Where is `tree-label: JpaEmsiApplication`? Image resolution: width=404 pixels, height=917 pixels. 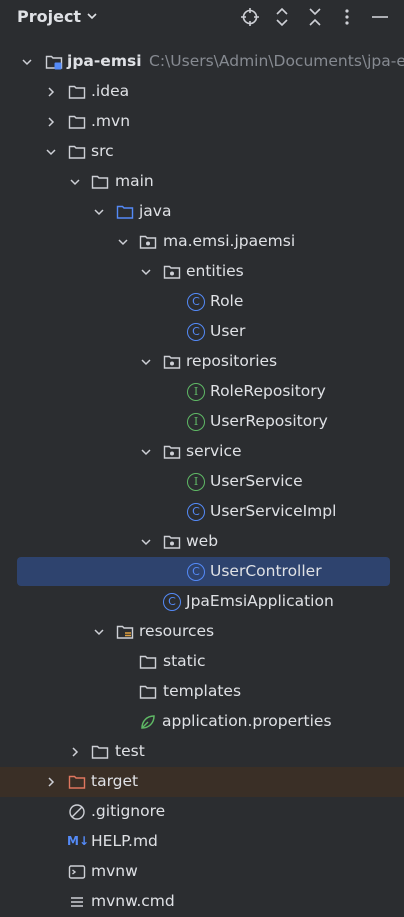 tree-label: JpaEmsiApplication is located at coordinates (260, 601).